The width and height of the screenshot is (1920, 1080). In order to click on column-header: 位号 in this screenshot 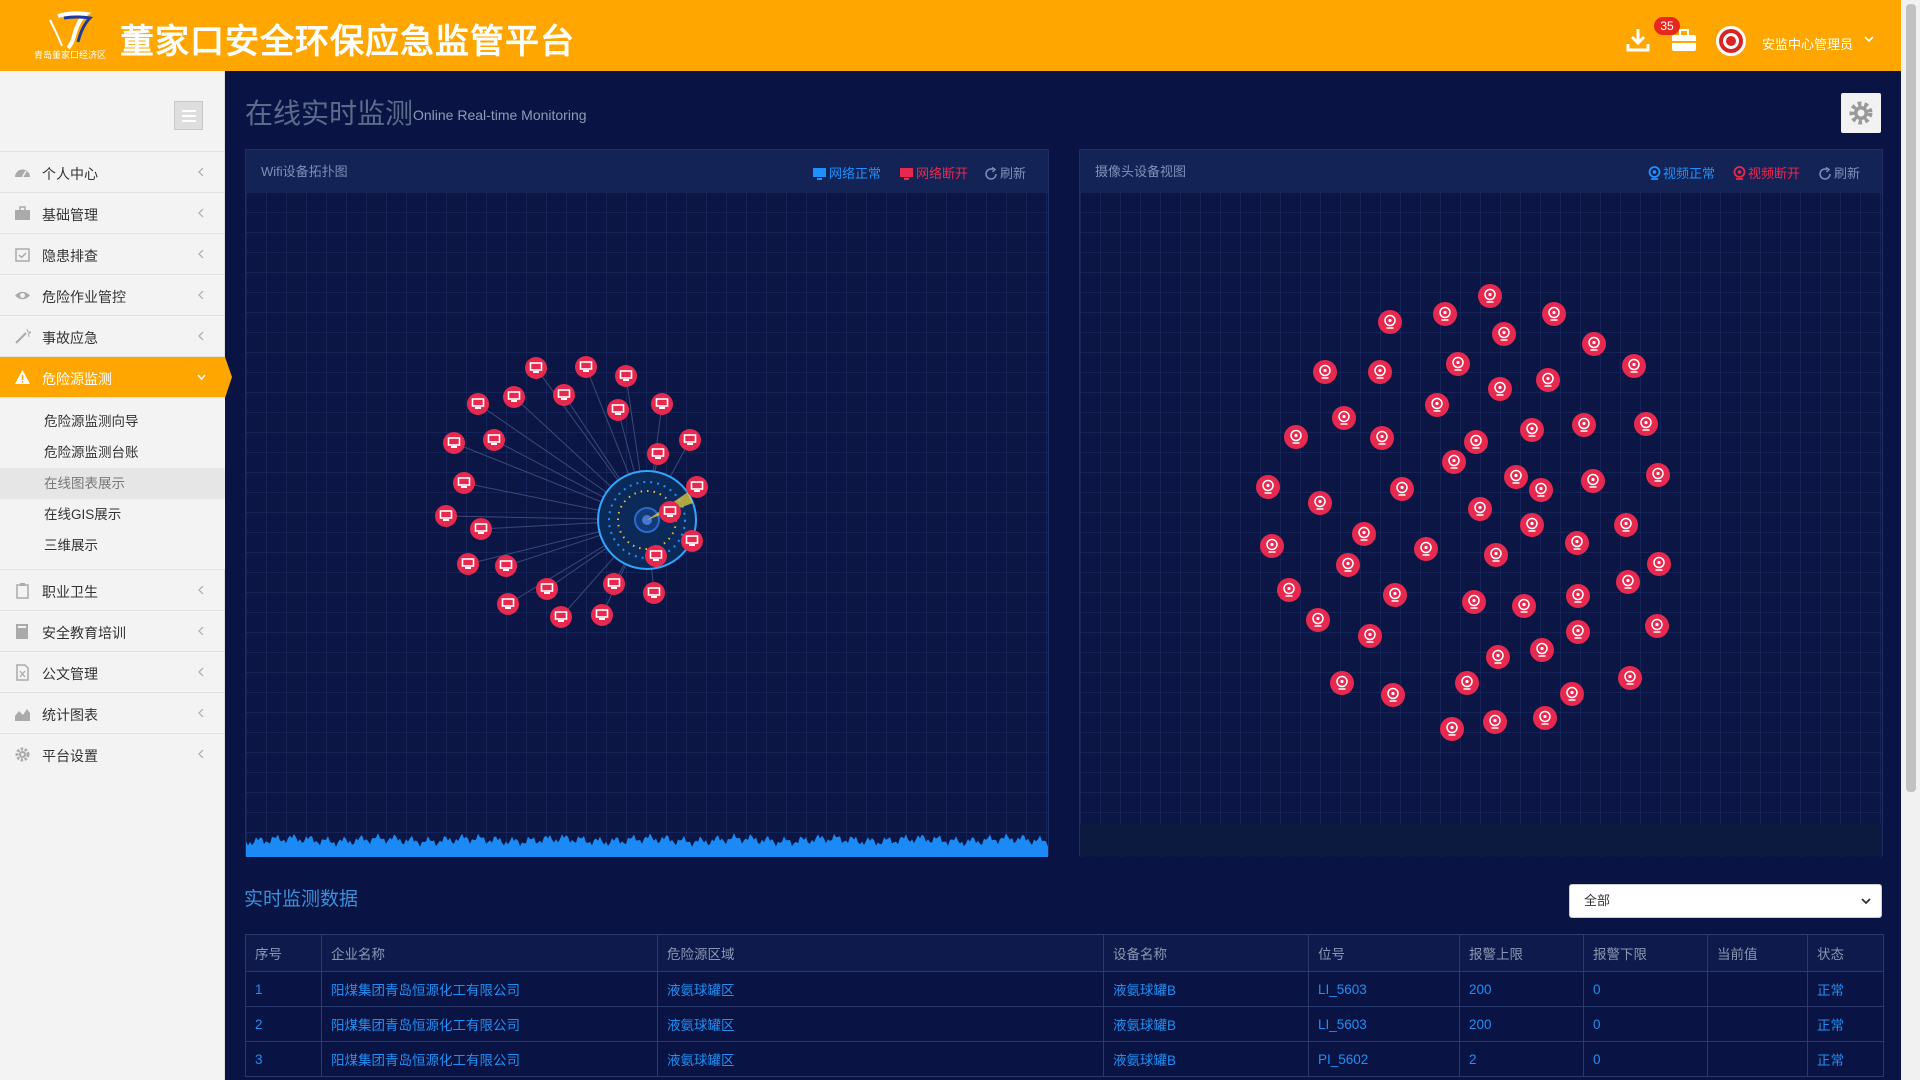, I will do `click(1384, 953)`.